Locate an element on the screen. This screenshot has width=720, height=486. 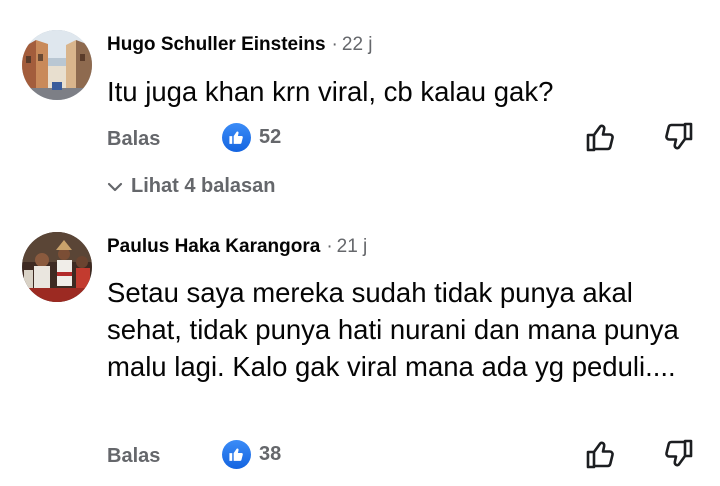
chevron-down-icon is located at coordinates (115, 186).